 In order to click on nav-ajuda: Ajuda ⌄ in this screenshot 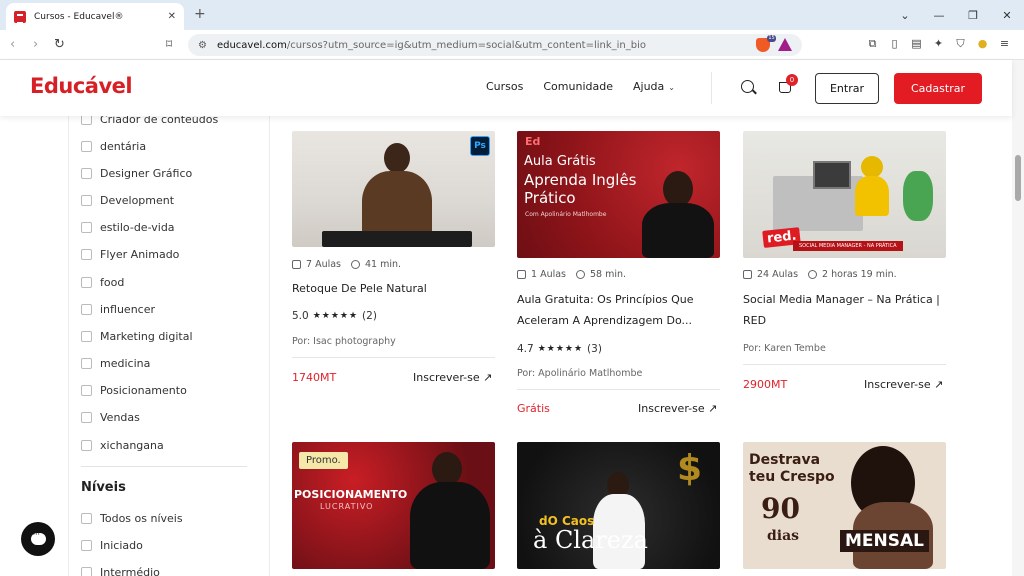, I will do `click(654, 86)`.